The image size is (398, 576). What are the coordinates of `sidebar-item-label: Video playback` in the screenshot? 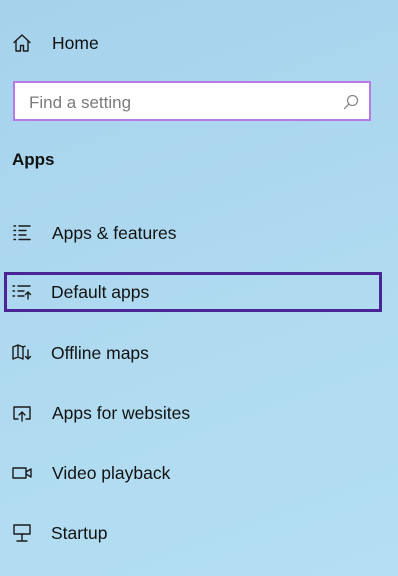 It's located at (111, 472).